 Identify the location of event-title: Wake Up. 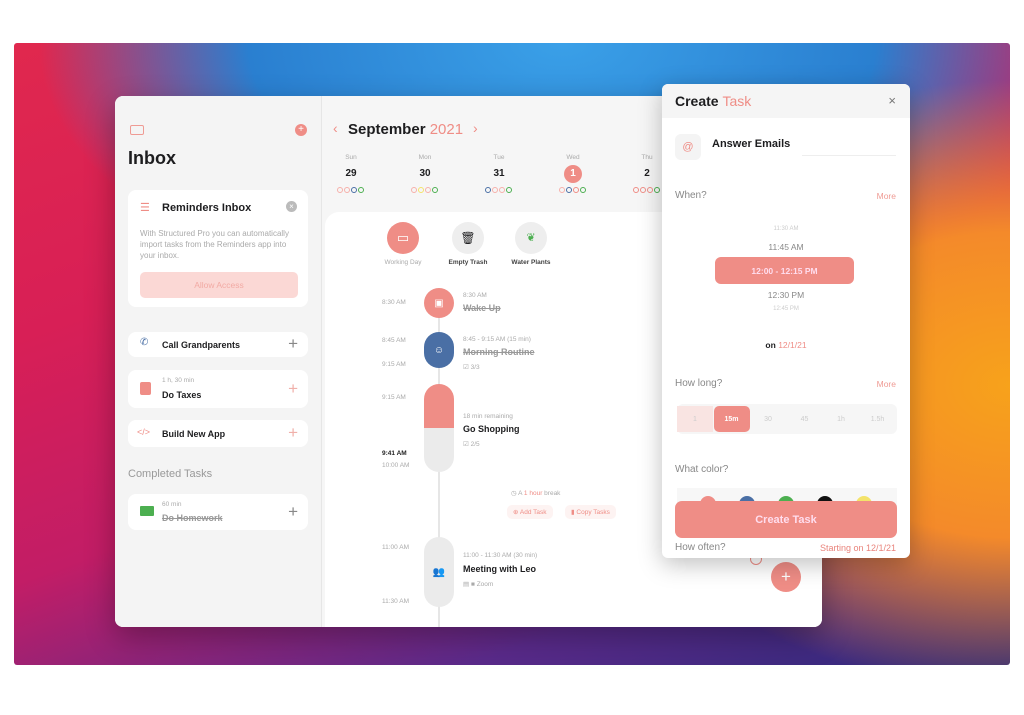
(482, 308).